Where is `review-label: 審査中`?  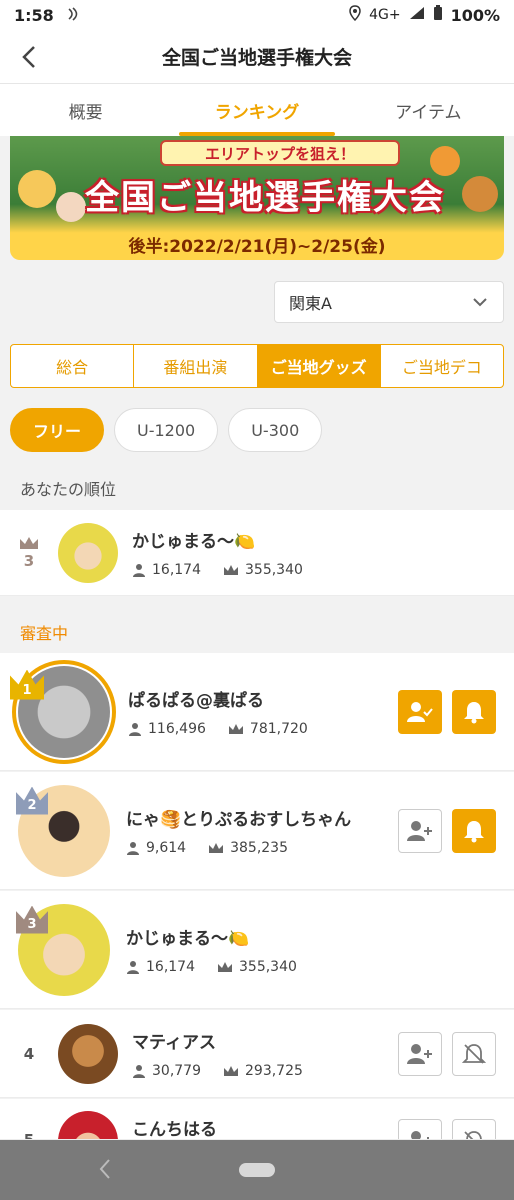 review-label: 審査中 is located at coordinates (44, 633).